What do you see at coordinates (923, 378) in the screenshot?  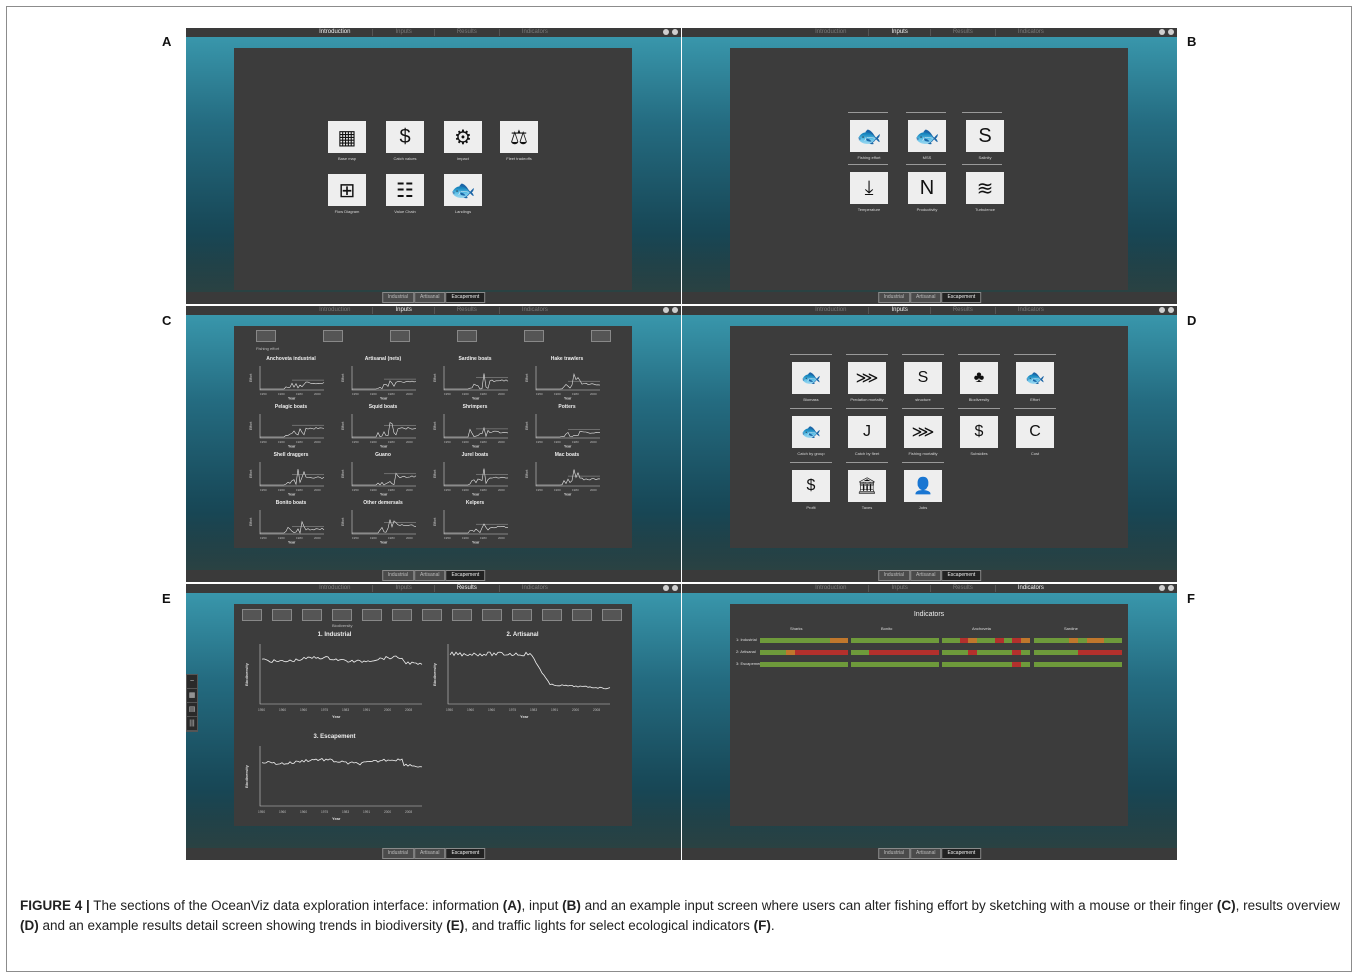 I see `structure-icon: S` at bounding box center [923, 378].